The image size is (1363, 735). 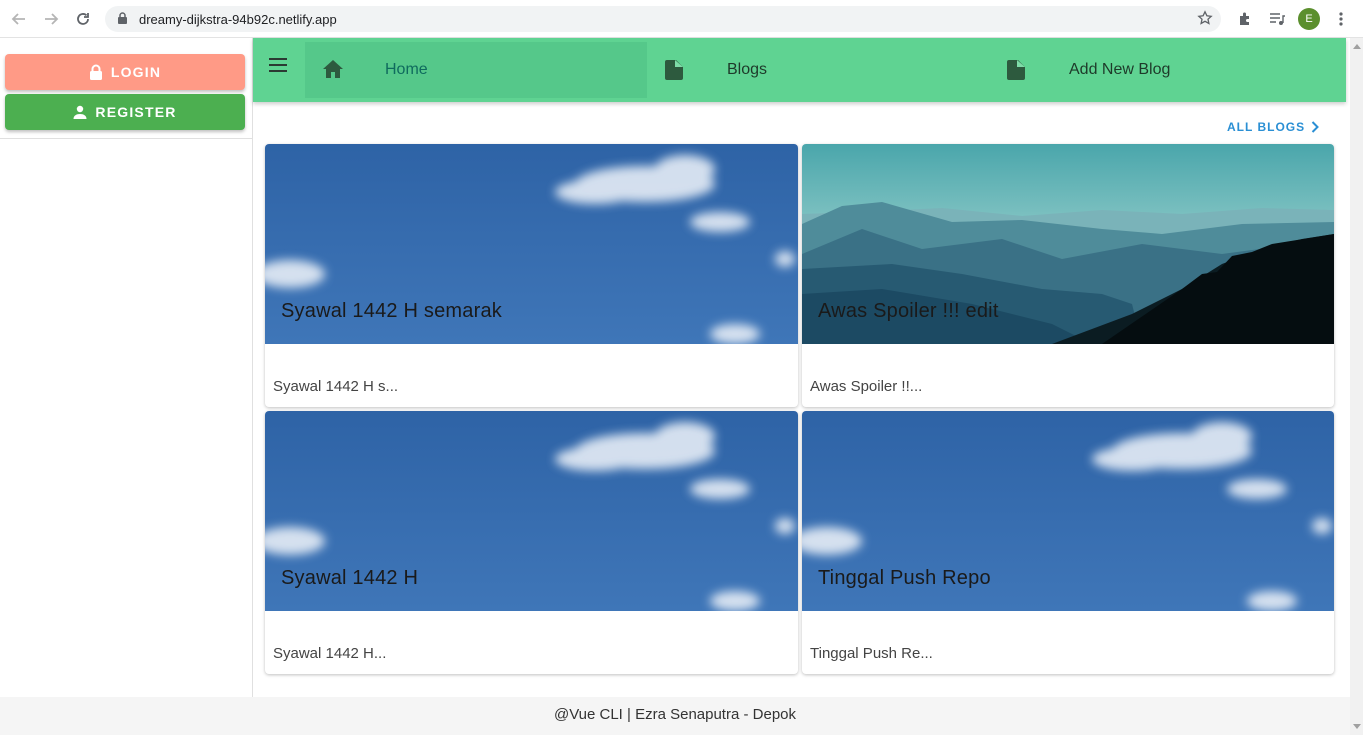 I want to click on all-blogs-label: ALL BLOGS, so click(x=1266, y=127).